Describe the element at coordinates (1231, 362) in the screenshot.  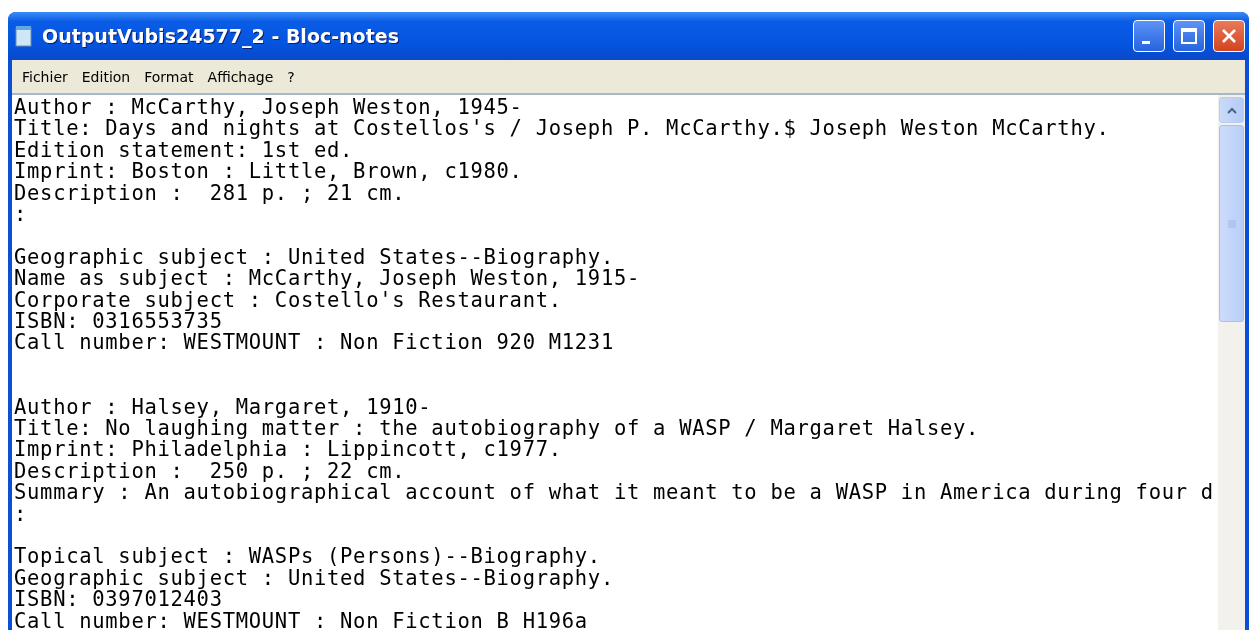
I see `scrollbar` at that location.